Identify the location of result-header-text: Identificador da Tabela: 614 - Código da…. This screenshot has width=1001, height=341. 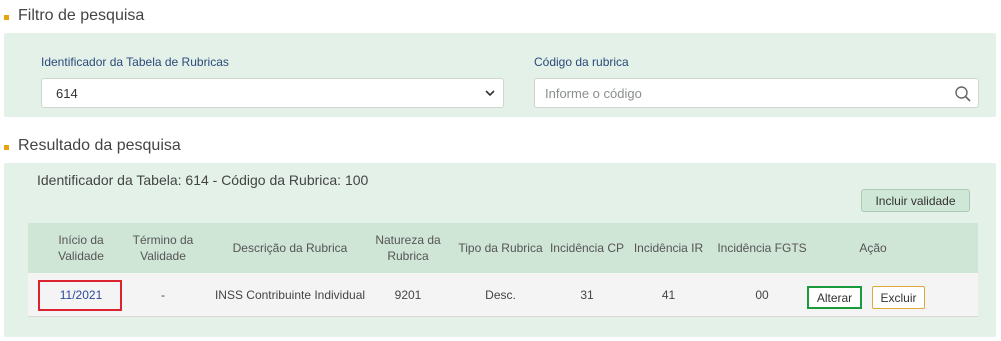
(203, 180).